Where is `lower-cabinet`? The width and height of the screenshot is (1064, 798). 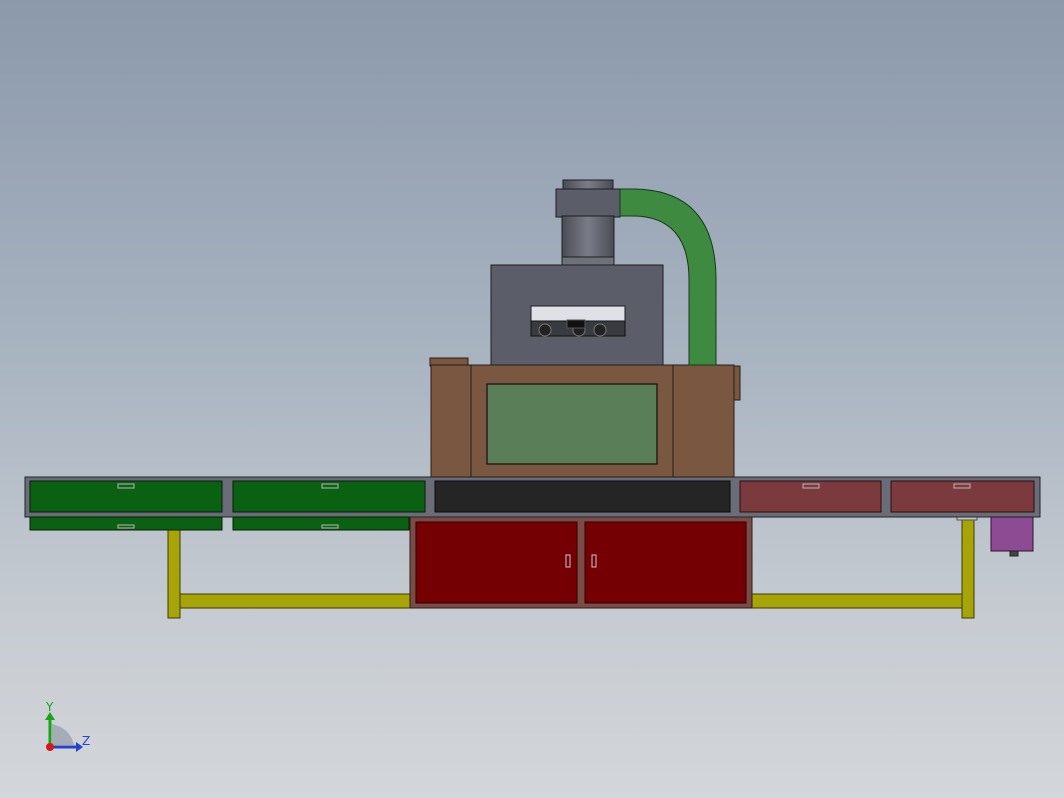 lower-cabinet is located at coordinates (581, 562).